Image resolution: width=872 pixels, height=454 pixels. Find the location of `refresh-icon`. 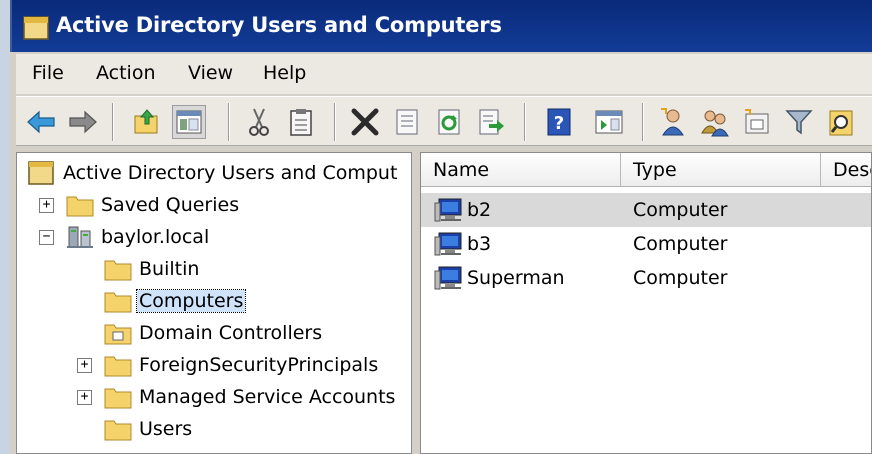

refresh-icon is located at coordinates (449, 122).